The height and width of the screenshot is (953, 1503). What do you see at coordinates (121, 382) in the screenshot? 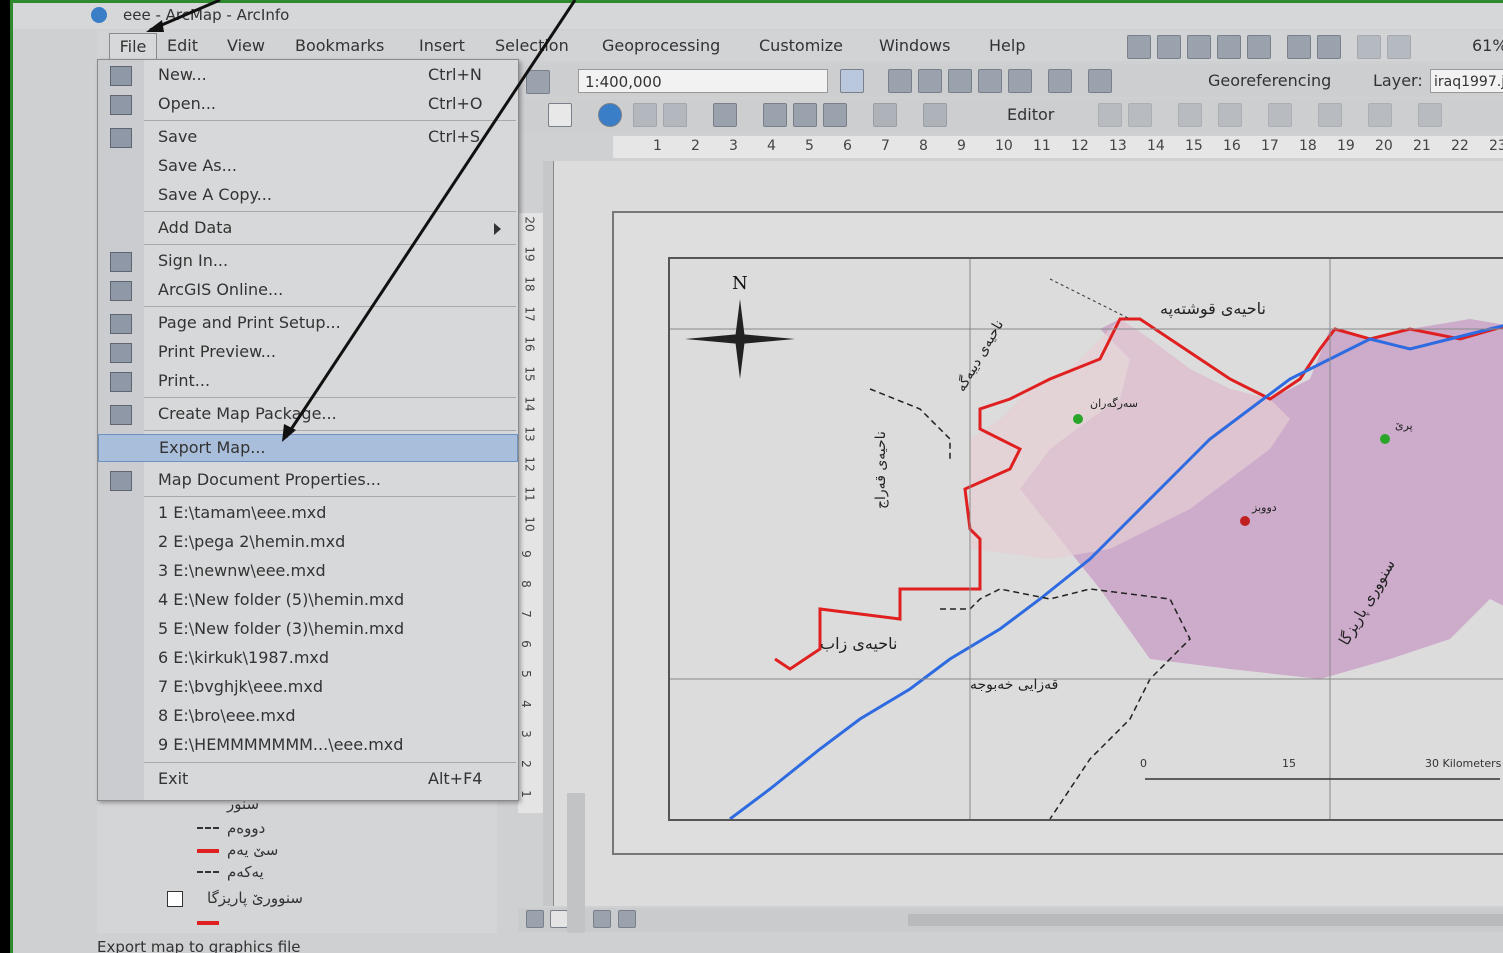
I see `printer-icon` at bounding box center [121, 382].